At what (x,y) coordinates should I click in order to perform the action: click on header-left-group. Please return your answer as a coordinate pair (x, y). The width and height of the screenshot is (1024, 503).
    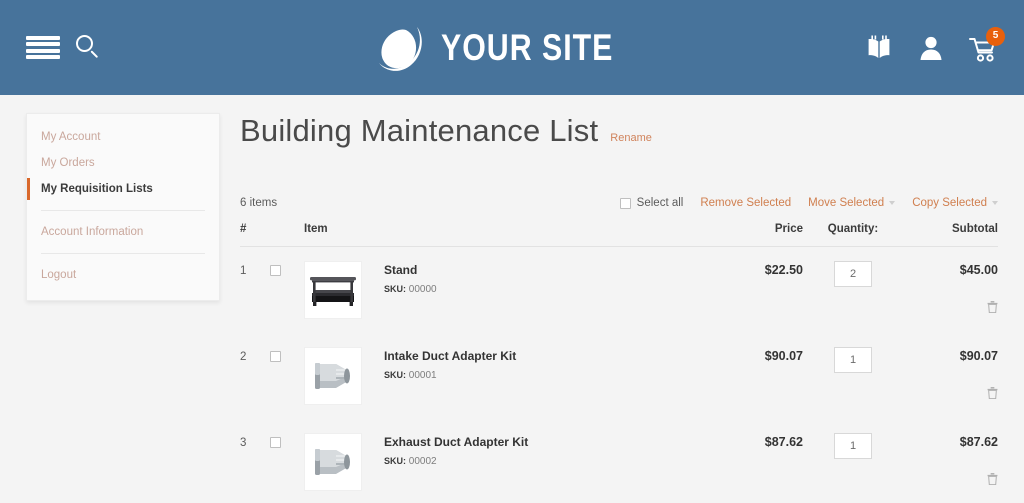
    Looking at the image, I should click on (64, 47).